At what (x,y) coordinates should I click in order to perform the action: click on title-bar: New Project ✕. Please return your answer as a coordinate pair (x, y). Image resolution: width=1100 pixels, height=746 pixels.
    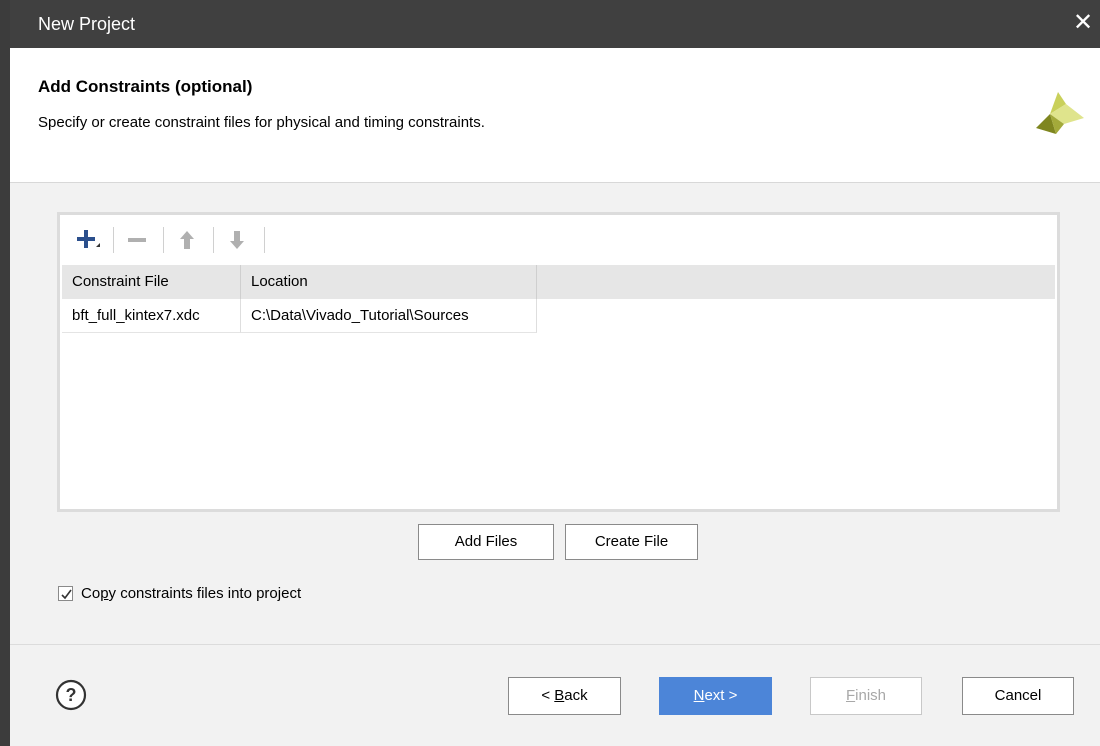
    Looking at the image, I should click on (555, 24).